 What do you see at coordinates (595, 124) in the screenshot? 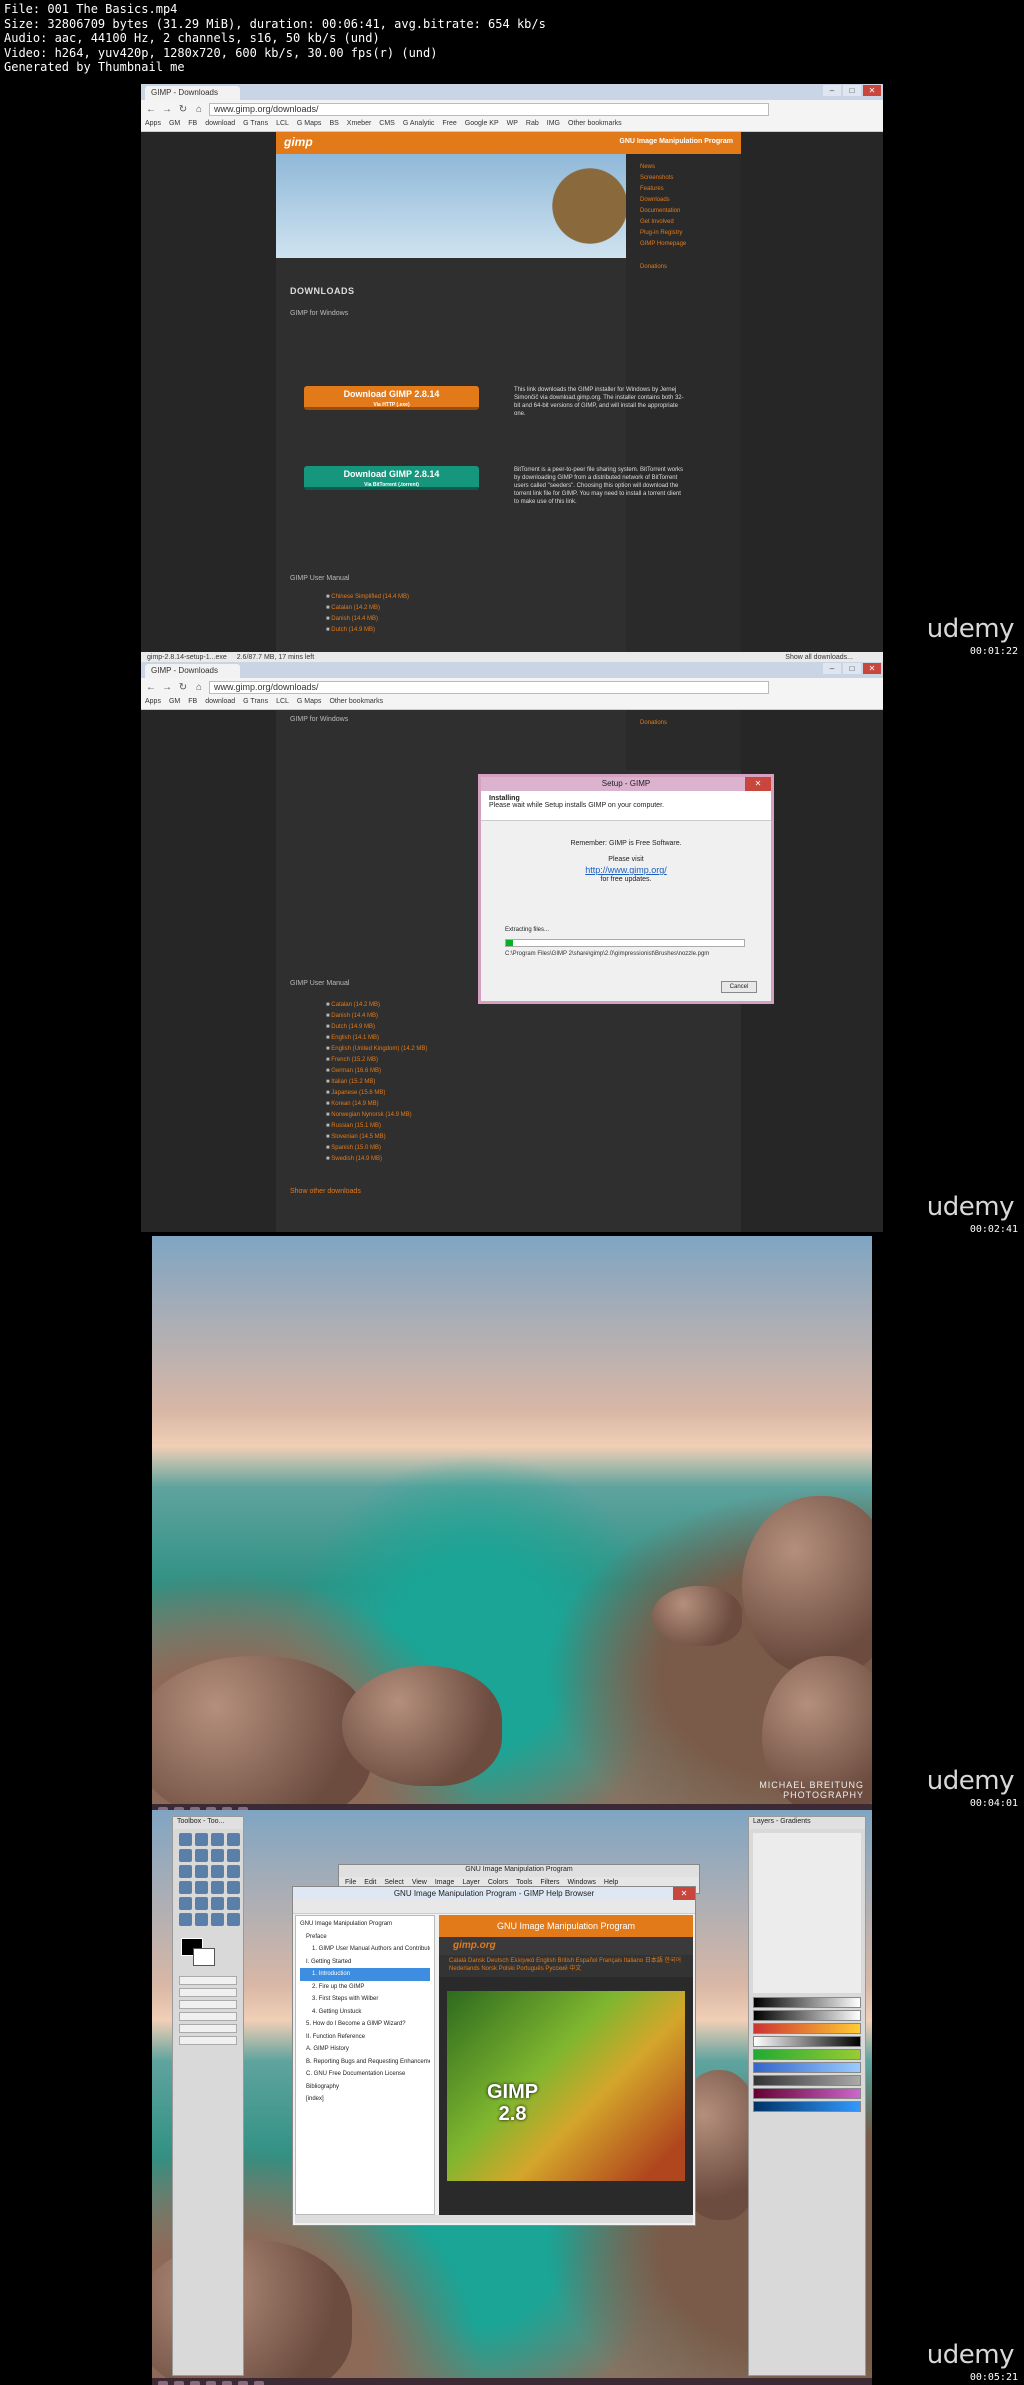
I see `other-bookmarks: Other bookmarks` at bounding box center [595, 124].